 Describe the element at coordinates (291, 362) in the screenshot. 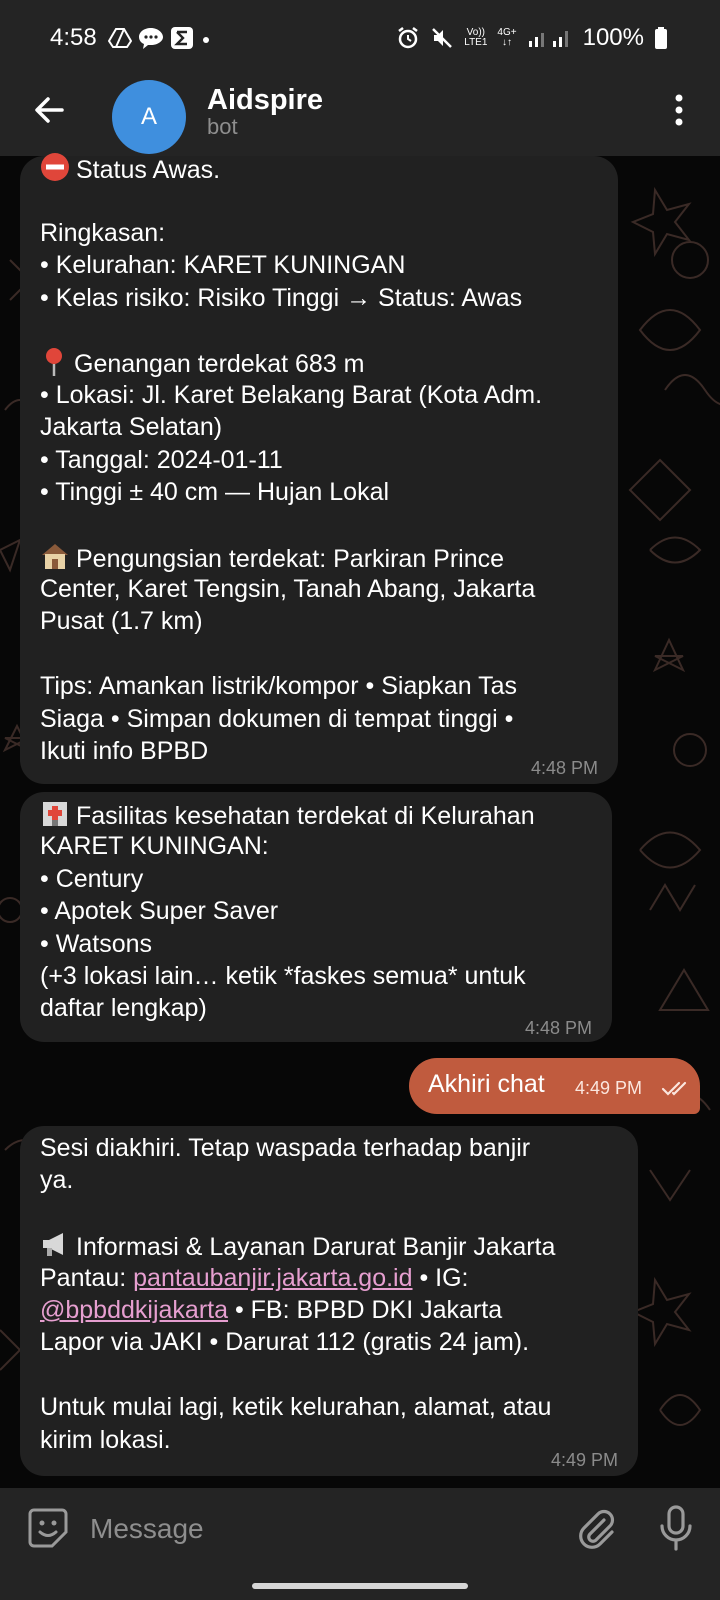

I see `message-line: Genangan terdekat 683 m` at that location.